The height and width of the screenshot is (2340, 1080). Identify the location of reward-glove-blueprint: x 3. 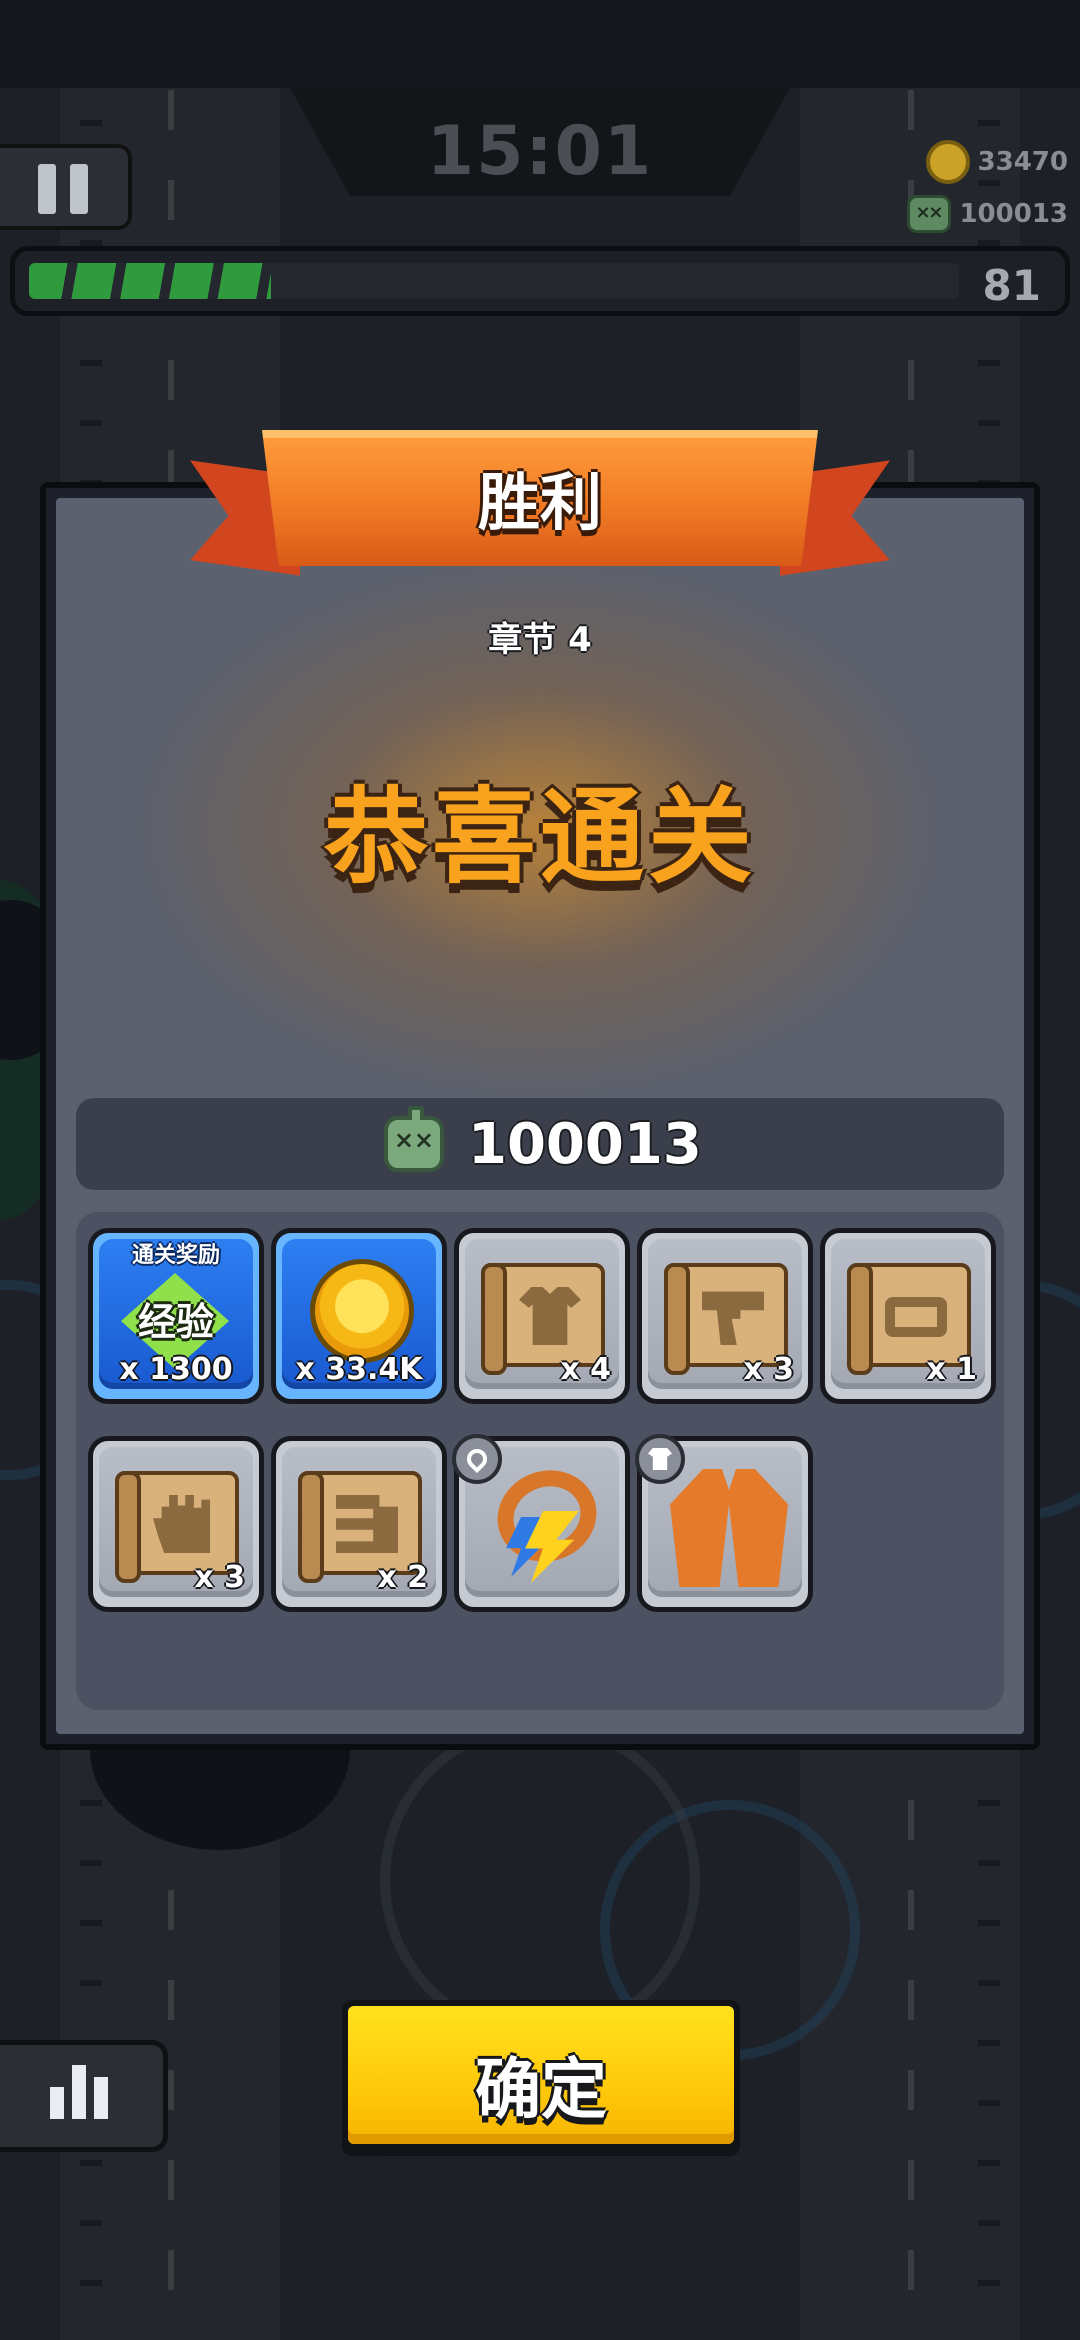
(176, 1524).